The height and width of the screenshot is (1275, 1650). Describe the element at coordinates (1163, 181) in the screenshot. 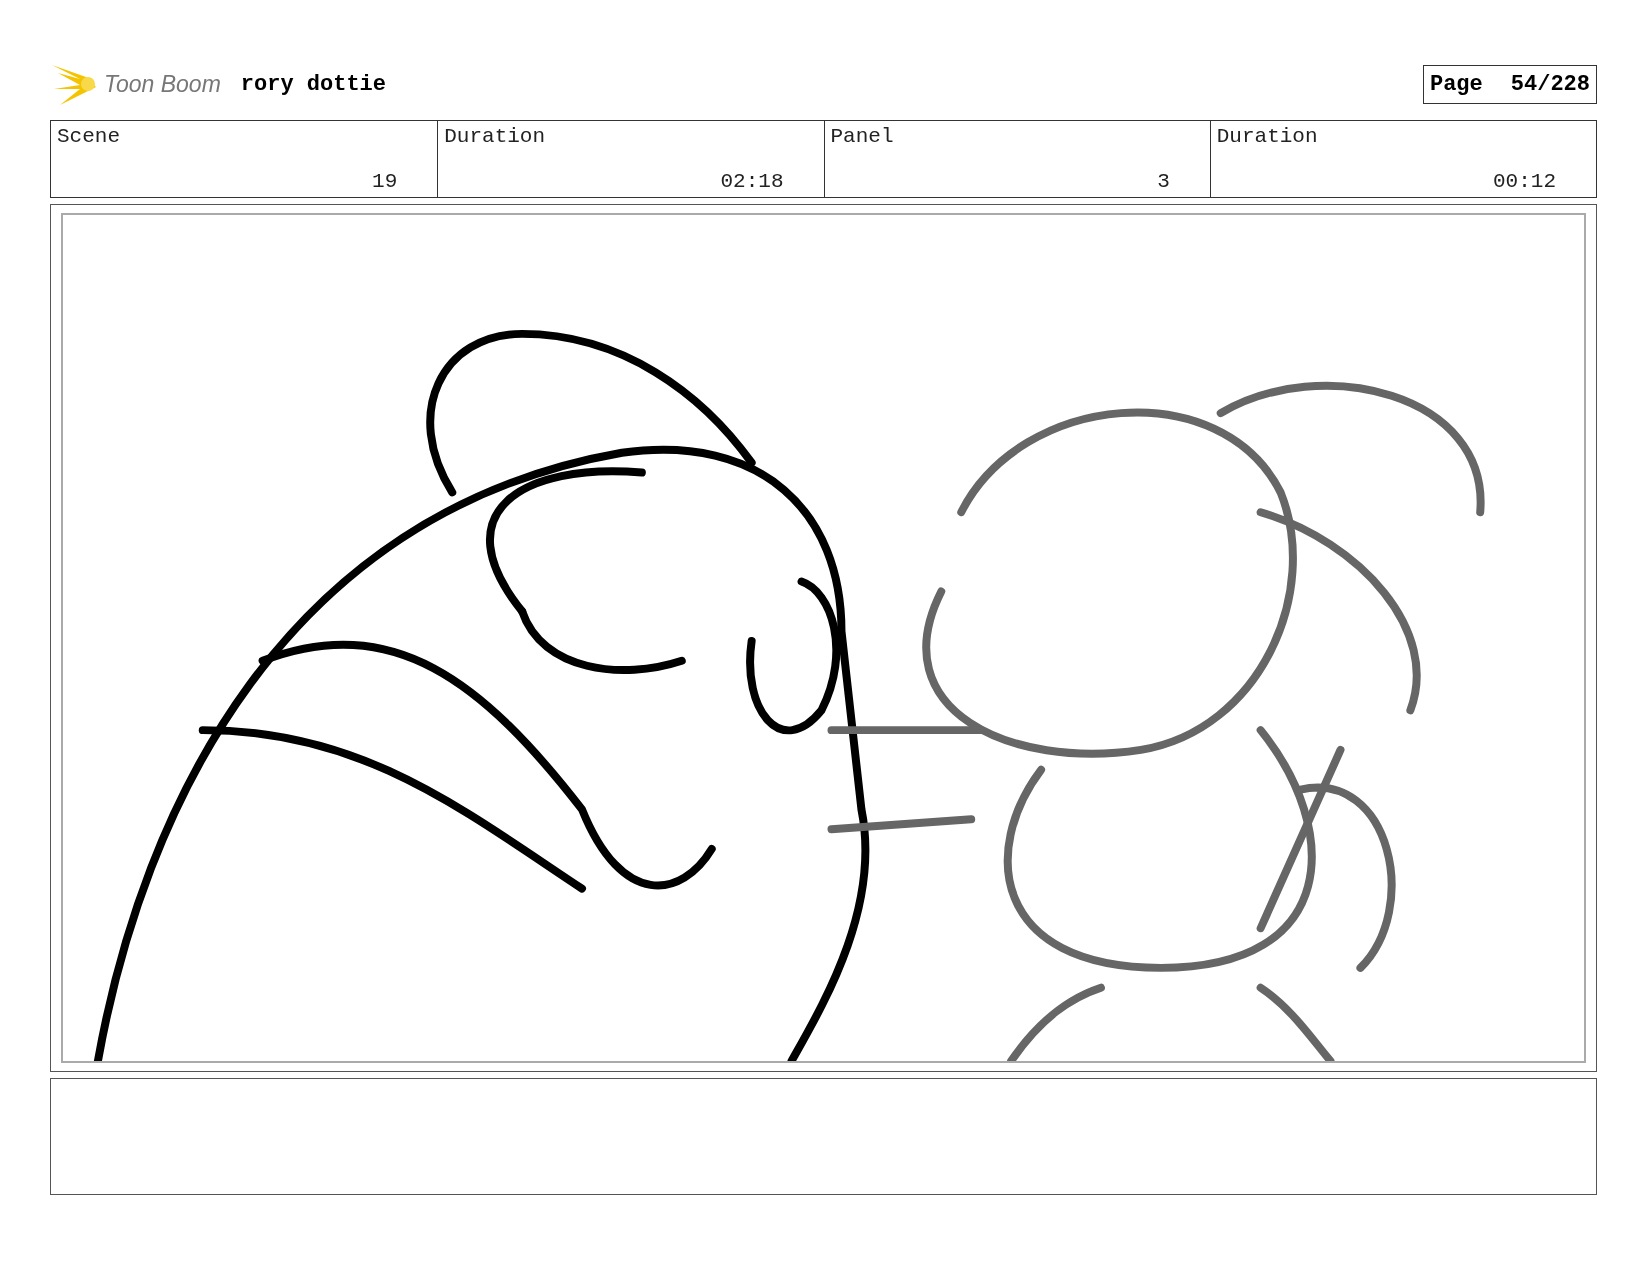

I see `info-value: 3` at that location.